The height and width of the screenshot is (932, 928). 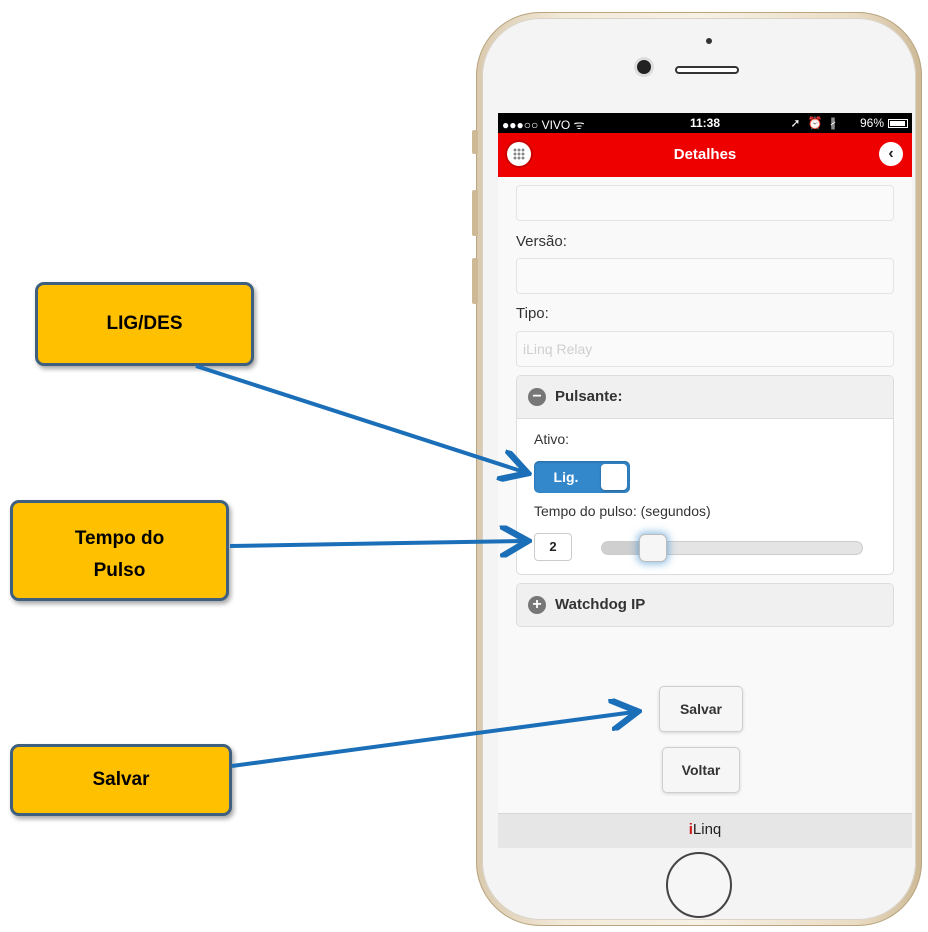 I want to click on save-button: Salvar, so click(x=701, y=709).